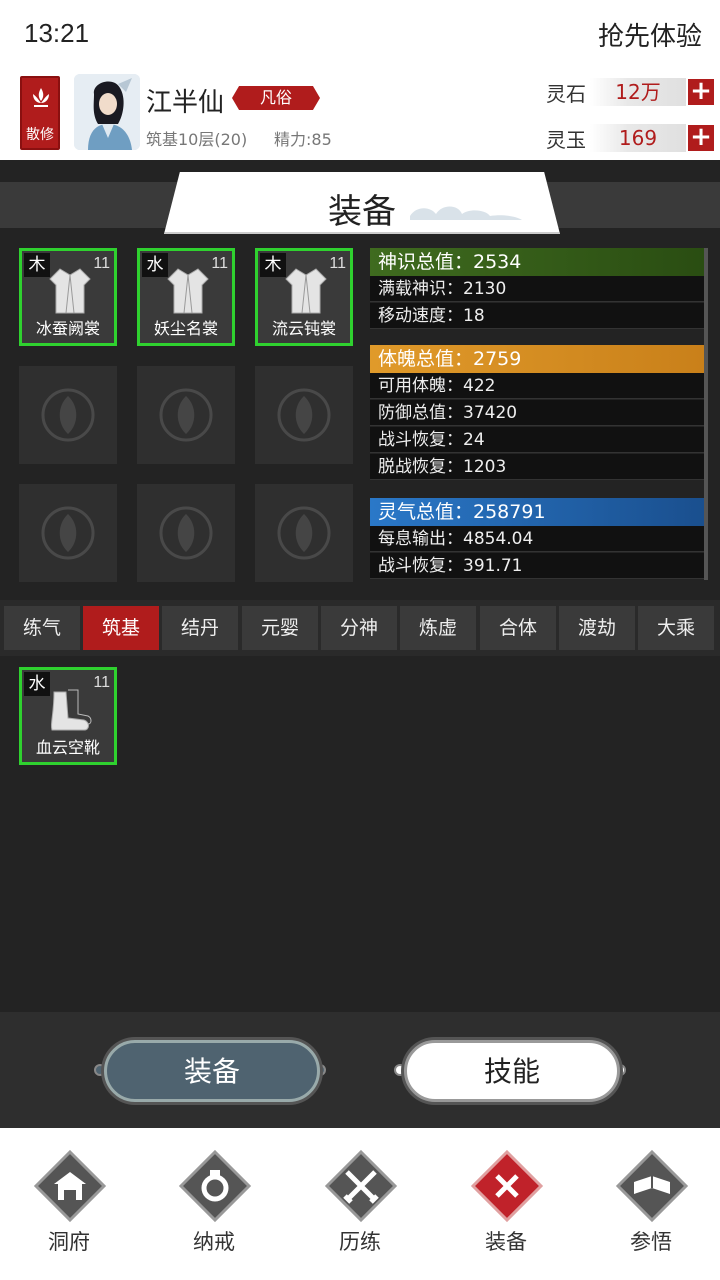 This screenshot has height=1280, width=720. I want to click on stats-scrollbar, so click(706, 414).